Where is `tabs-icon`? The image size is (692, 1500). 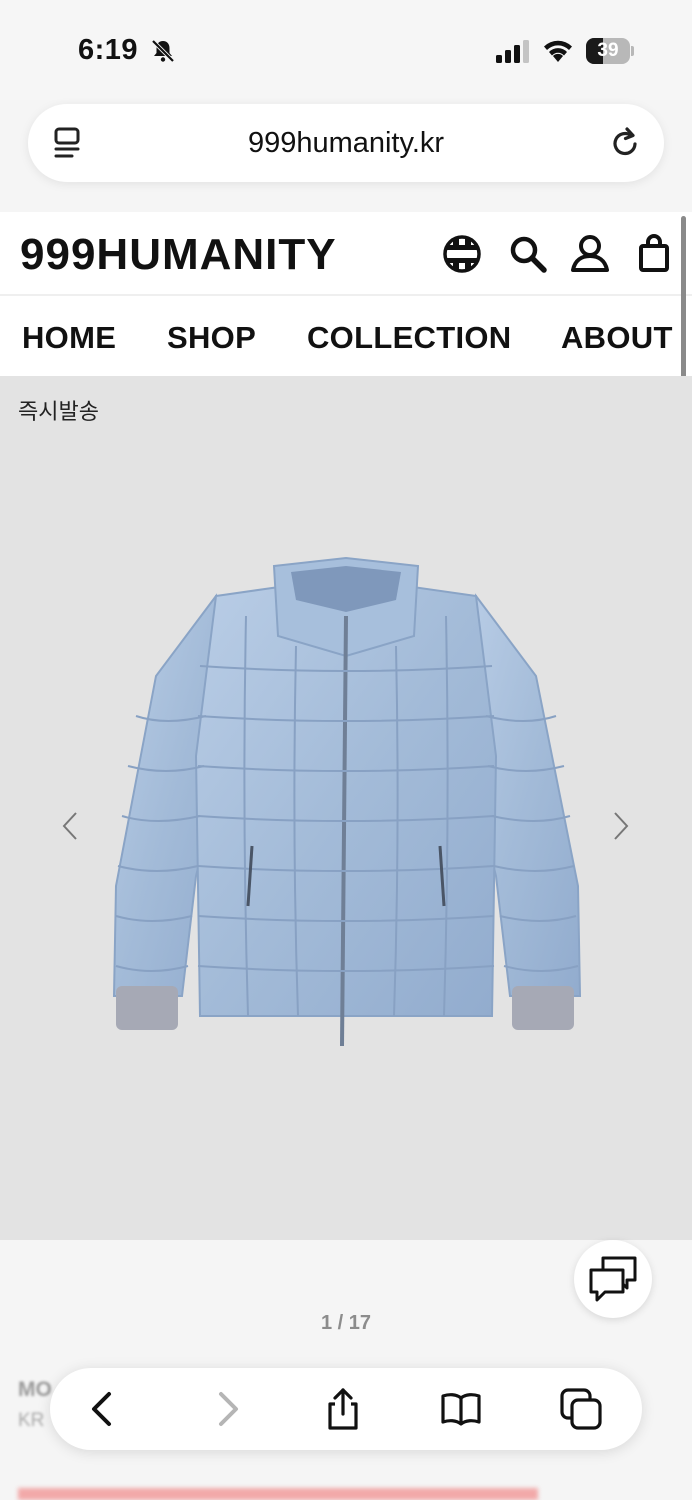
tabs-icon is located at coordinates (581, 1409).